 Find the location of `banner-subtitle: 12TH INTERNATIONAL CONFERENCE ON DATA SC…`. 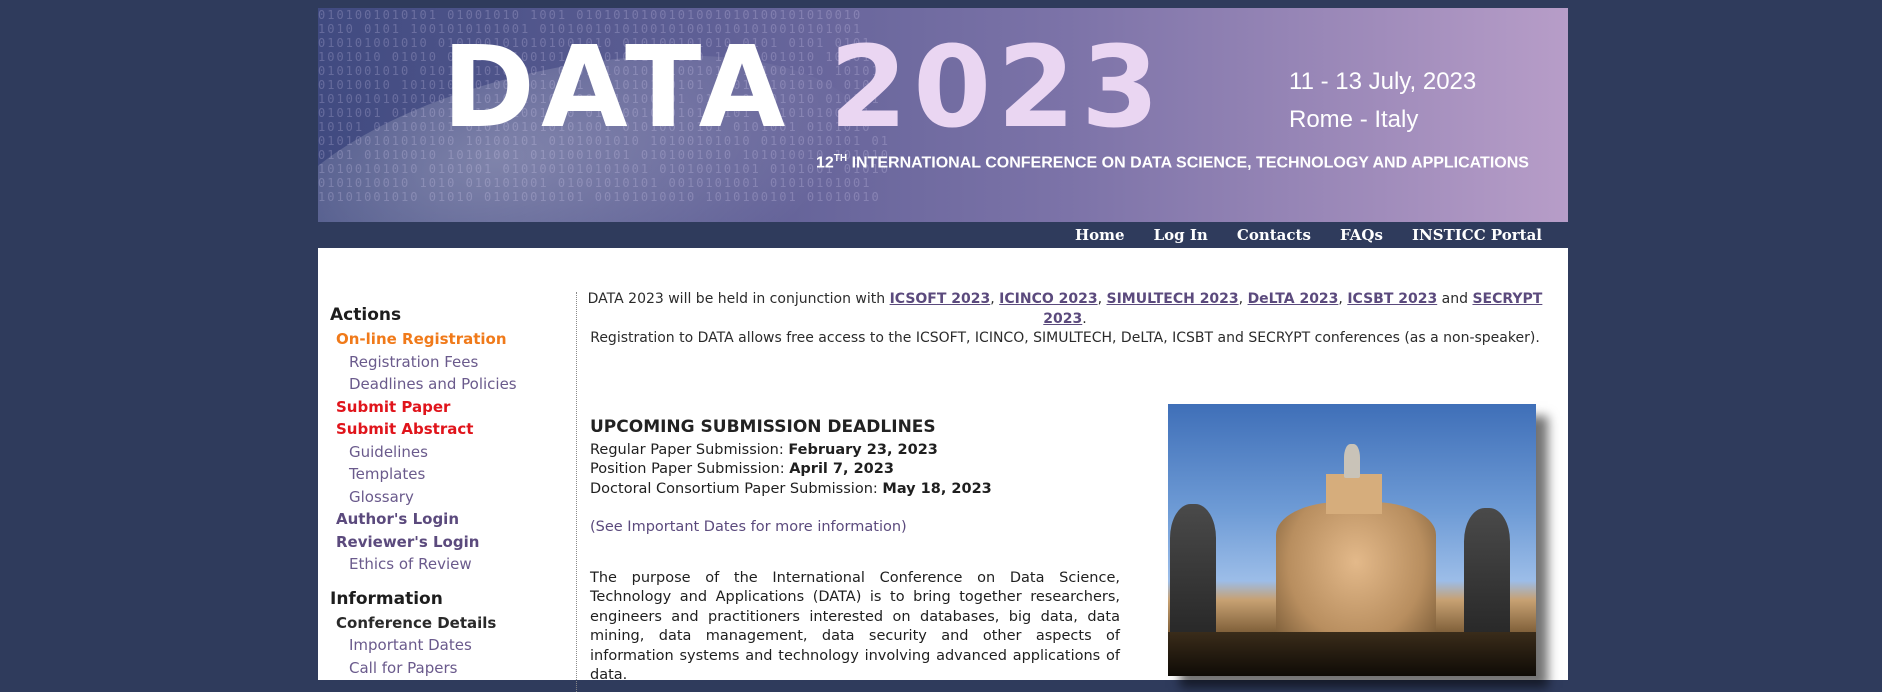

banner-subtitle: 12TH INTERNATIONAL CONFERENCE ON DATA SC… is located at coordinates (1172, 162).